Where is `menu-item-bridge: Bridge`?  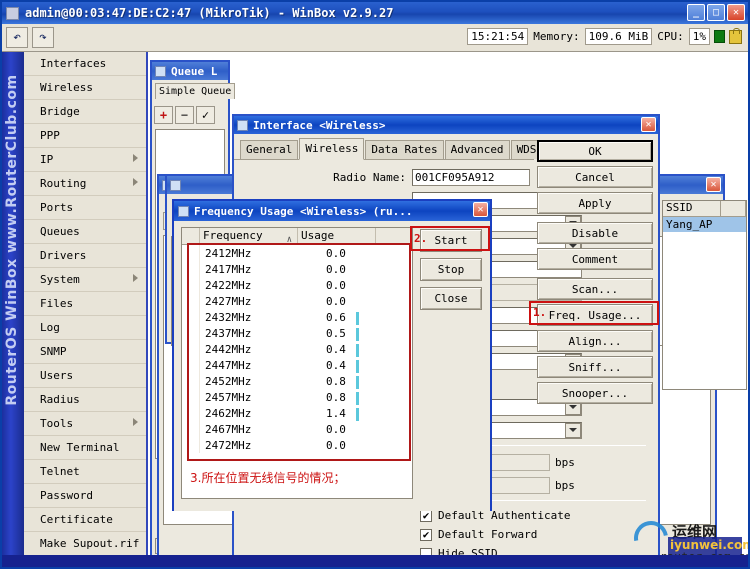 menu-item-bridge: Bridge is located at coordinates (85, 112).